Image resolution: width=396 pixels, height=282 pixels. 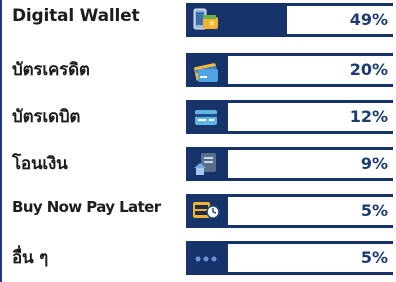 What do you see at coordinates (206, 211) in the screenshot?
I see `bnpl-clock-icon` at bounding box center [206, 211].